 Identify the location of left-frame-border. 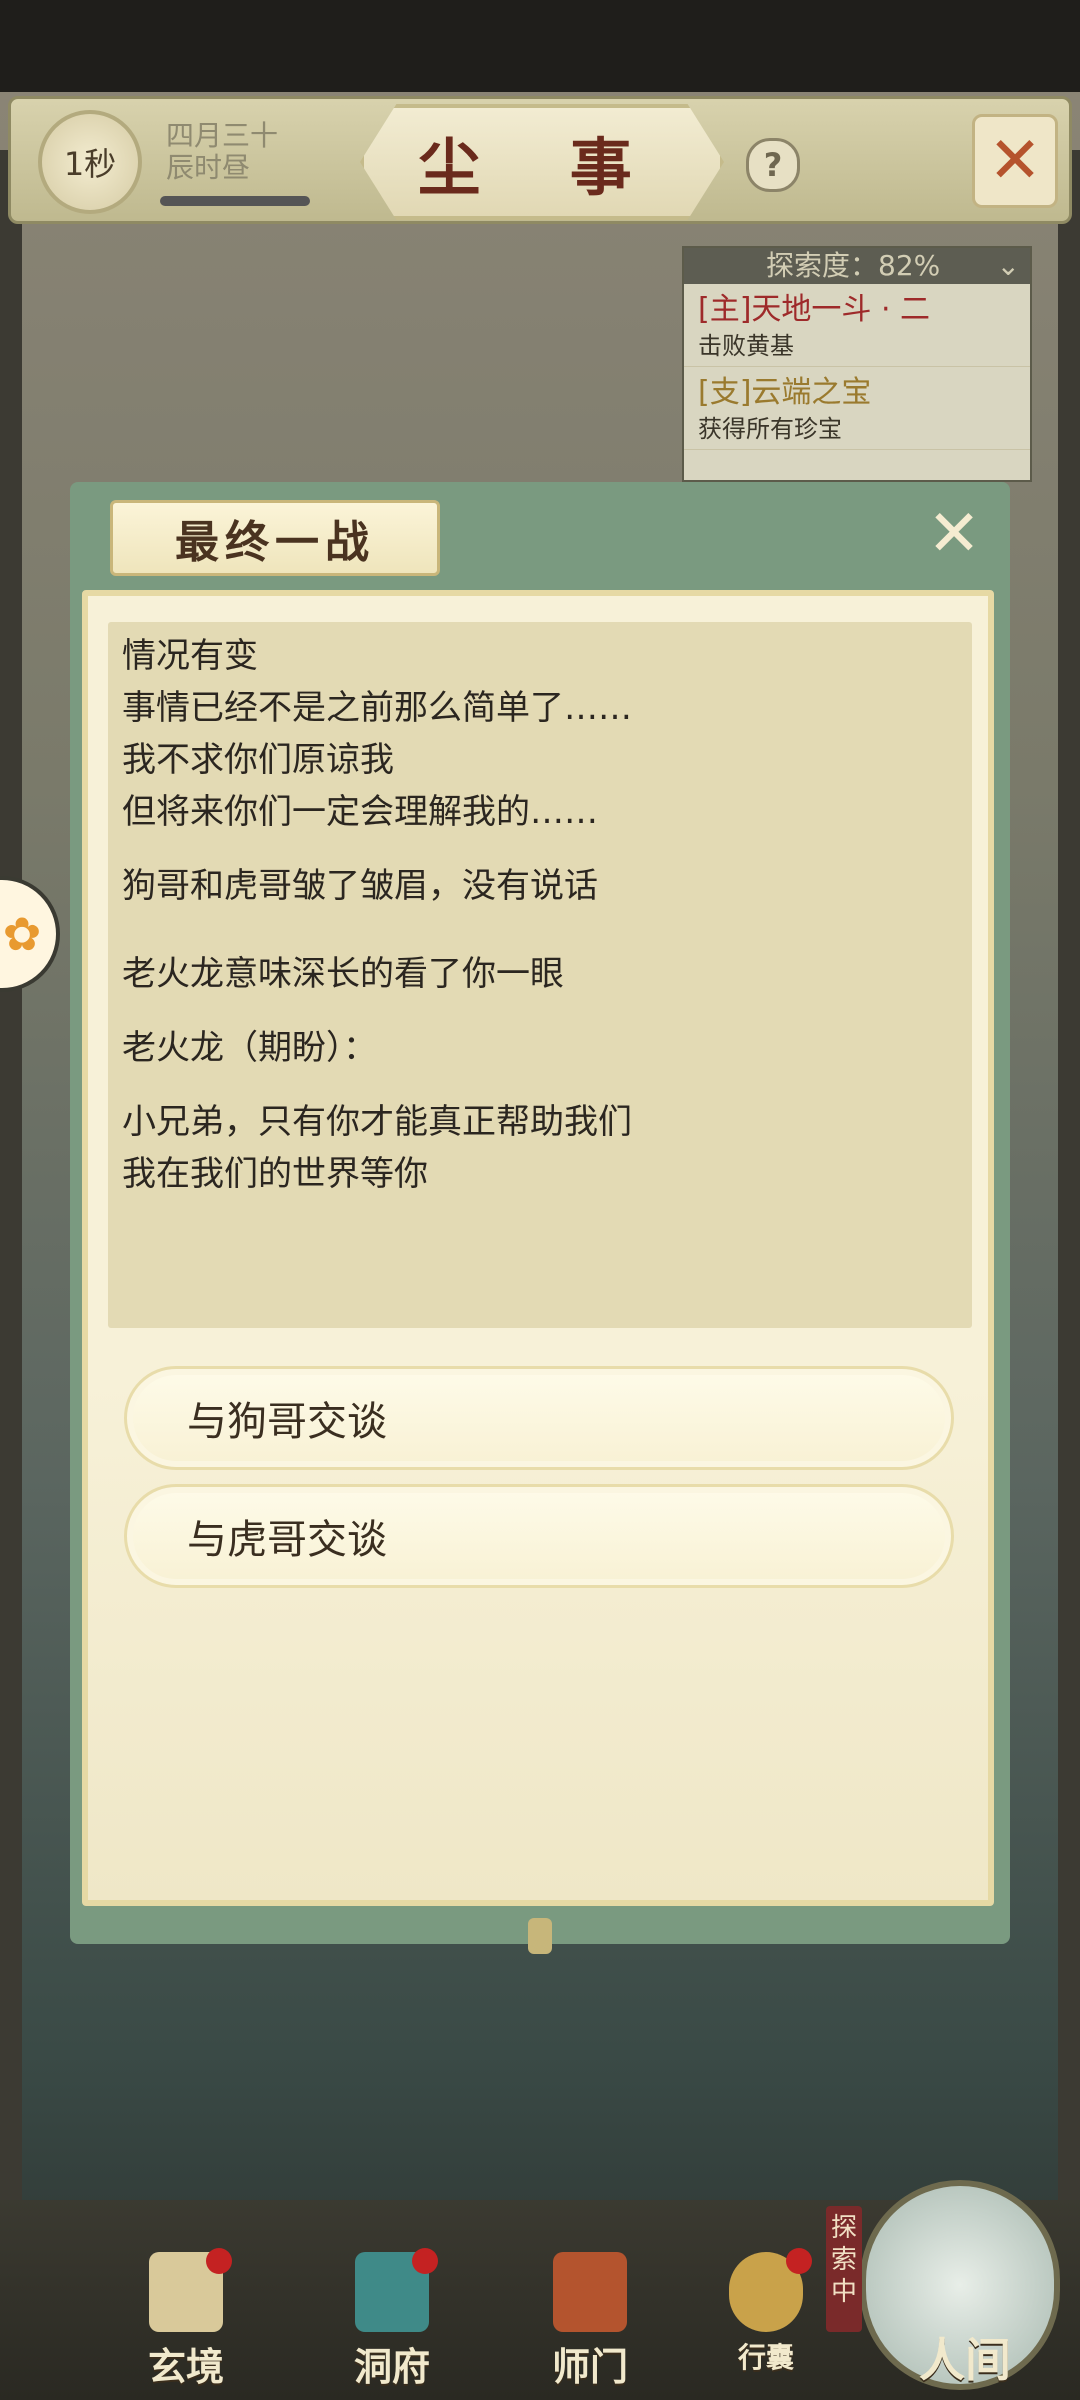
(11, 1185).